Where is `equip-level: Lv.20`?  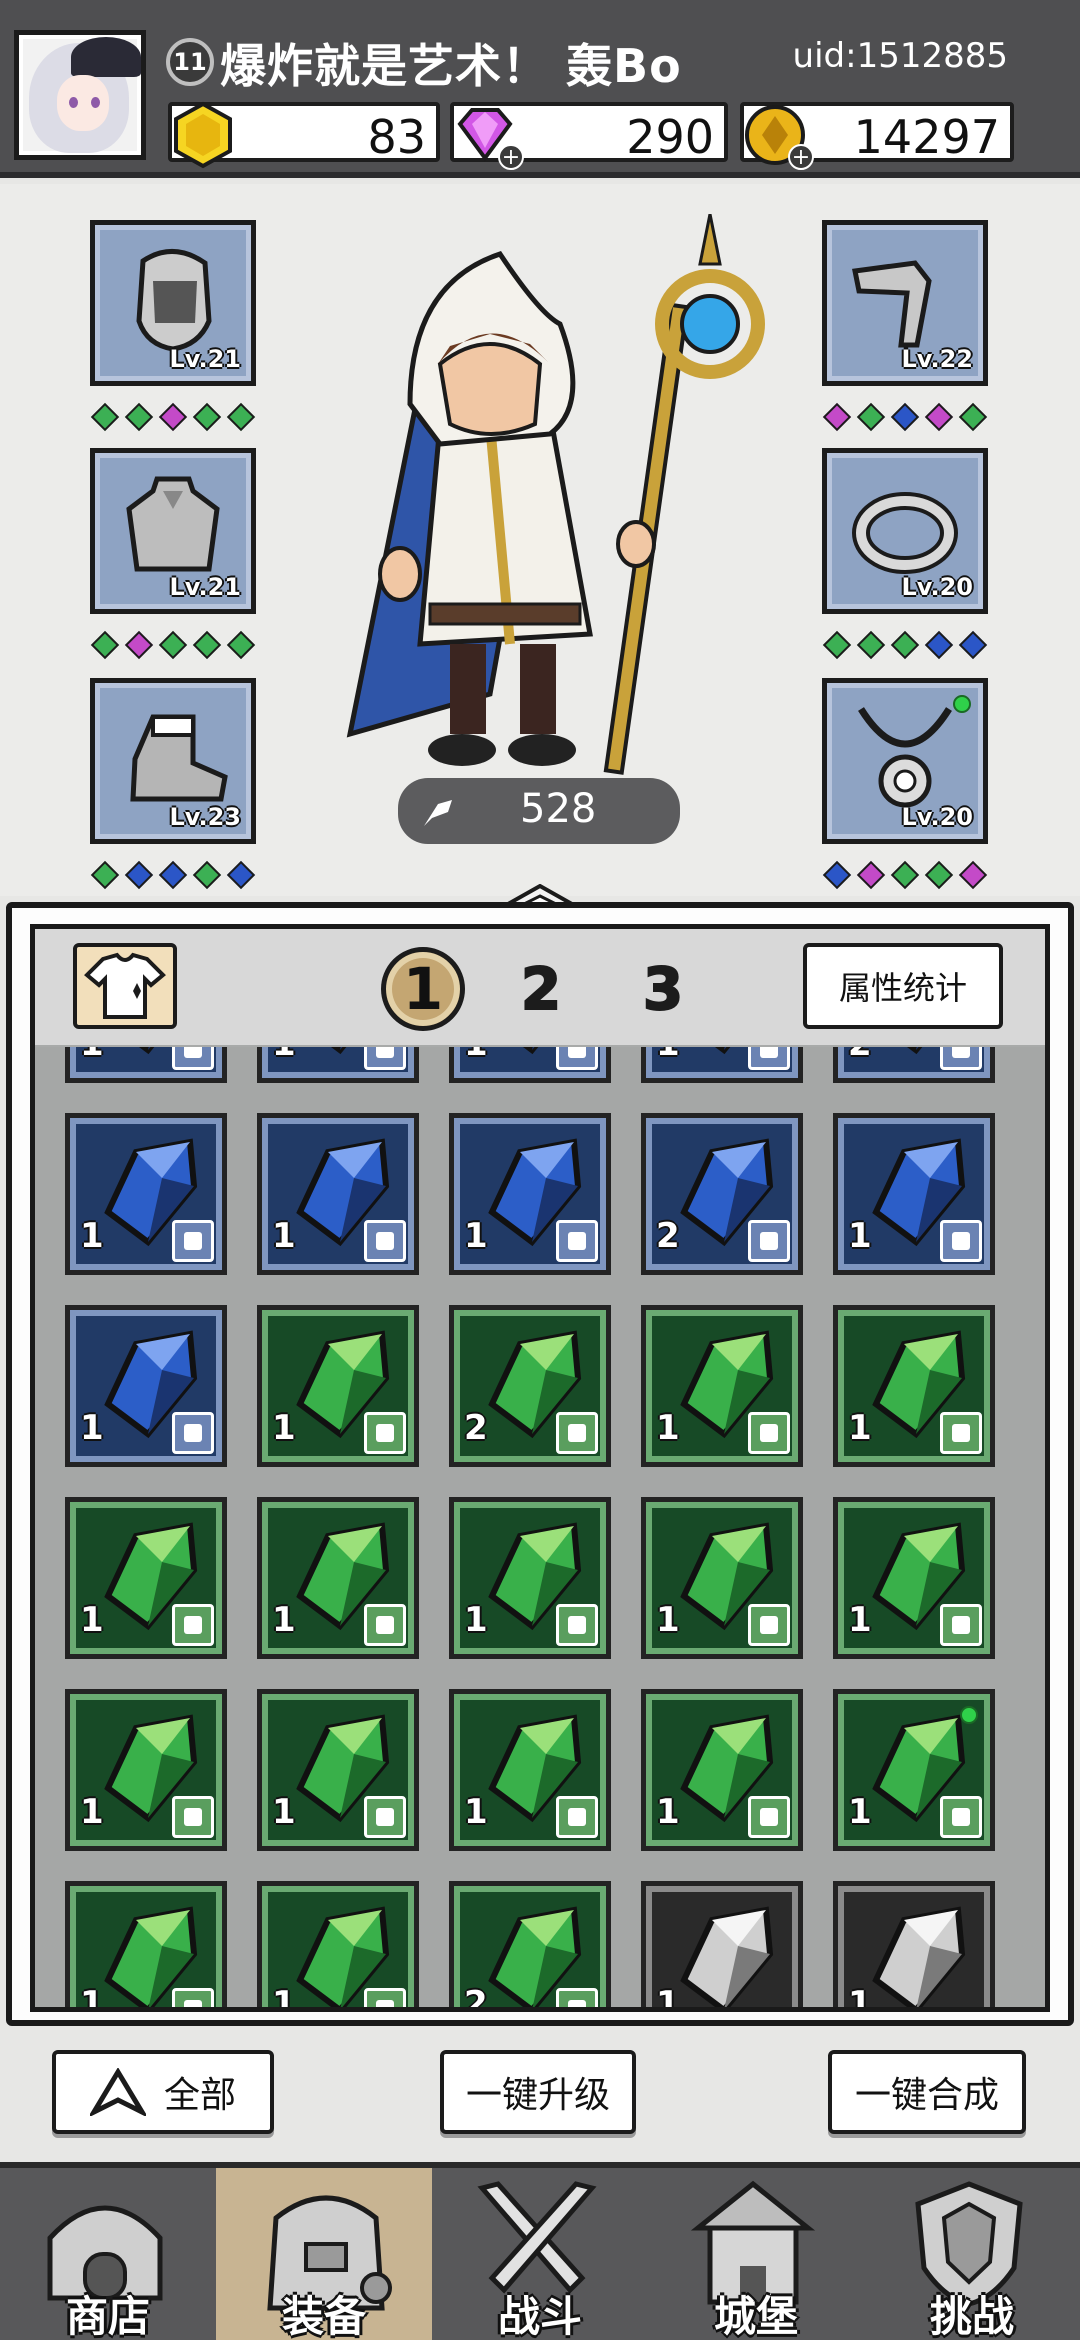 equip-level: Lv.20 is located at coordinates (937, 817).